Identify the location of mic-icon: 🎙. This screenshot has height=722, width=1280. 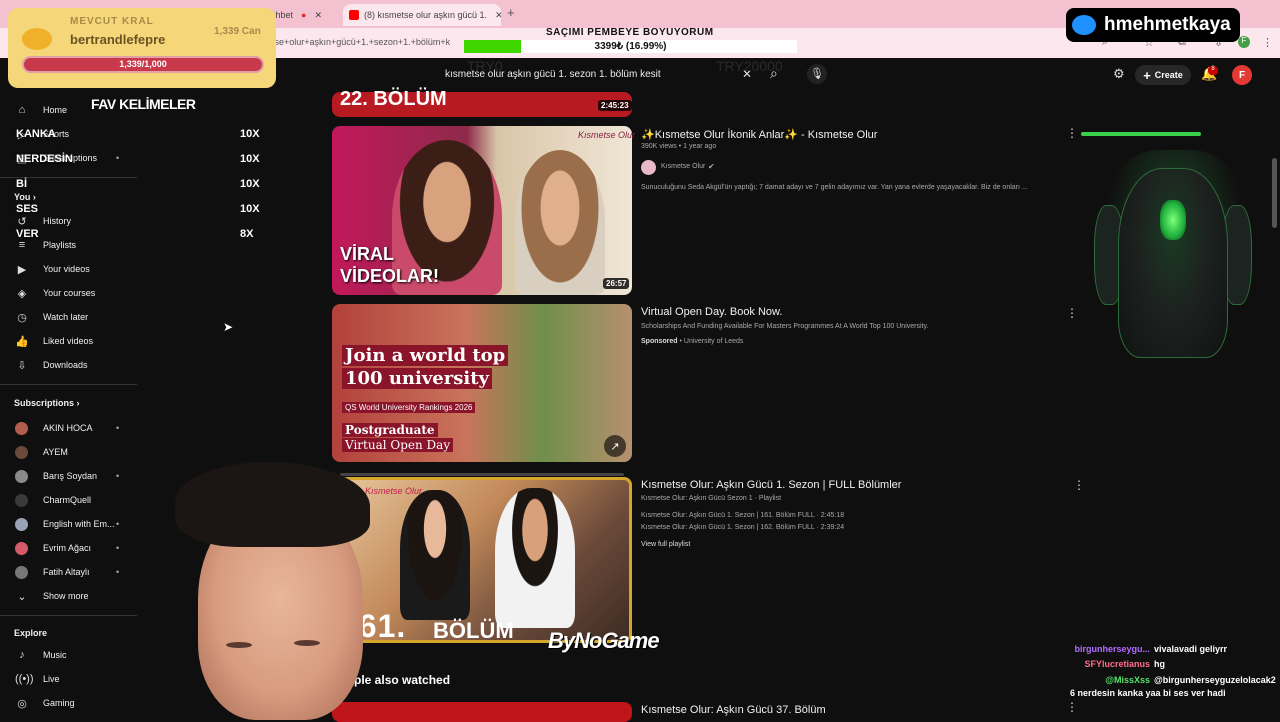
(817, 74).